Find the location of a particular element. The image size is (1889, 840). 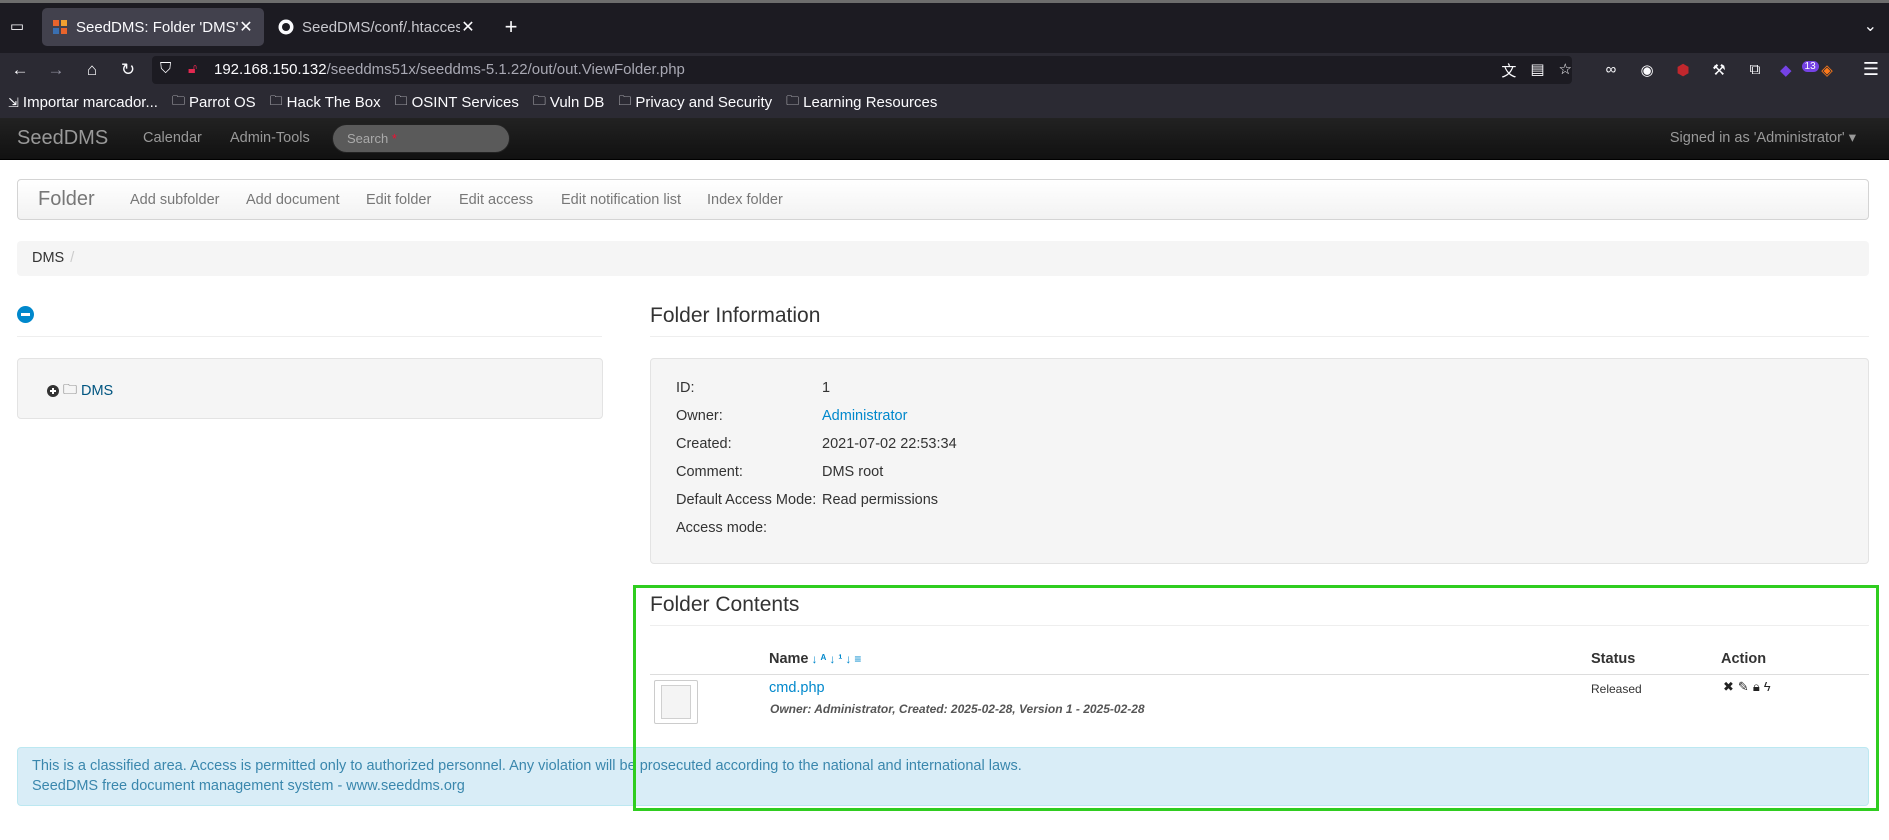

tree-node-link: DMS is located at coordinates (97, 391).